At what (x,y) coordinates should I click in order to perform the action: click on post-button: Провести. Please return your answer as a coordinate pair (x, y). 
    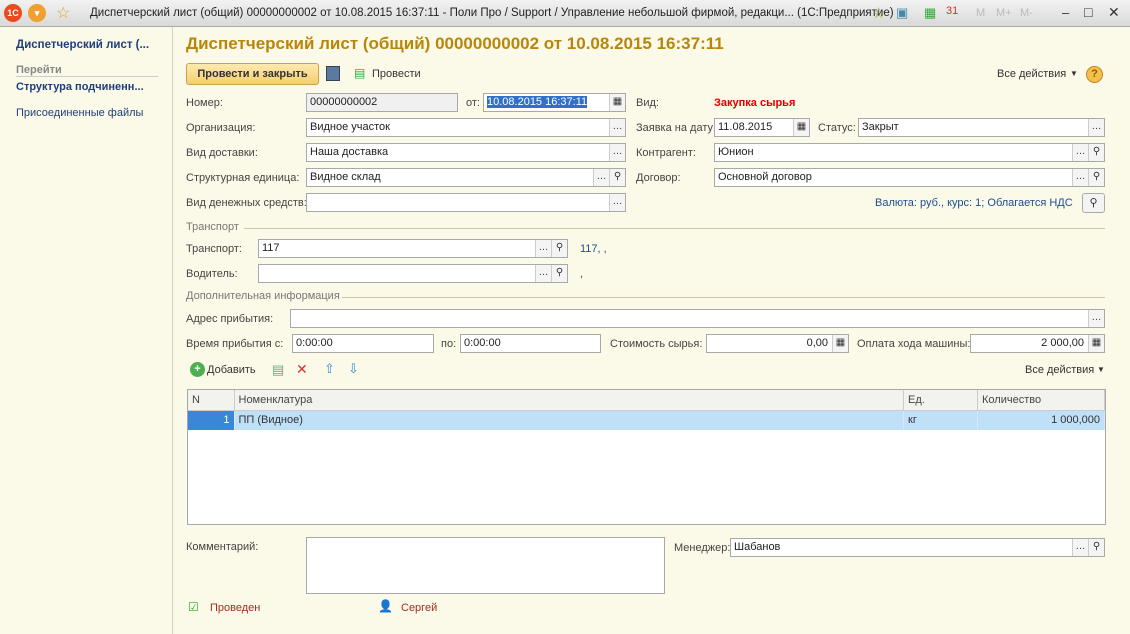
    Looking at the image, I should click on (396, 74).